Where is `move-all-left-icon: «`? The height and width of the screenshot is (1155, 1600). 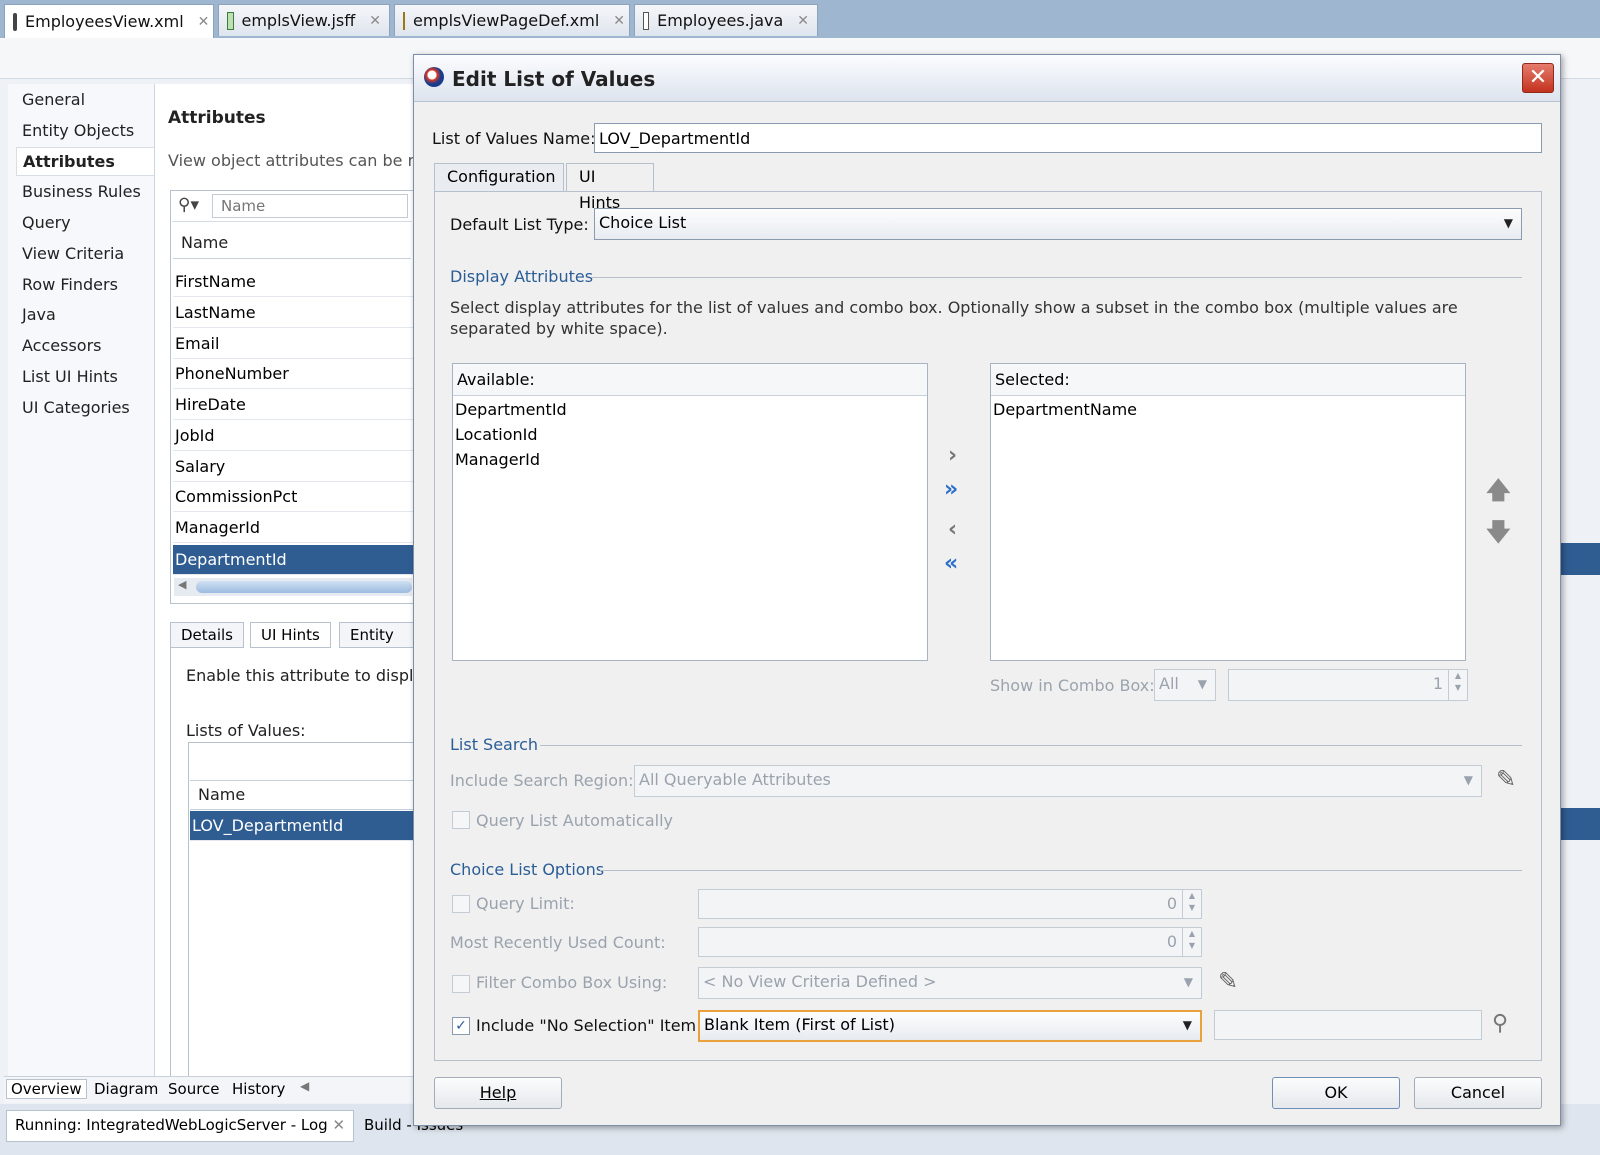 move-all-left-icon: « is located at coordinates (951, 563).